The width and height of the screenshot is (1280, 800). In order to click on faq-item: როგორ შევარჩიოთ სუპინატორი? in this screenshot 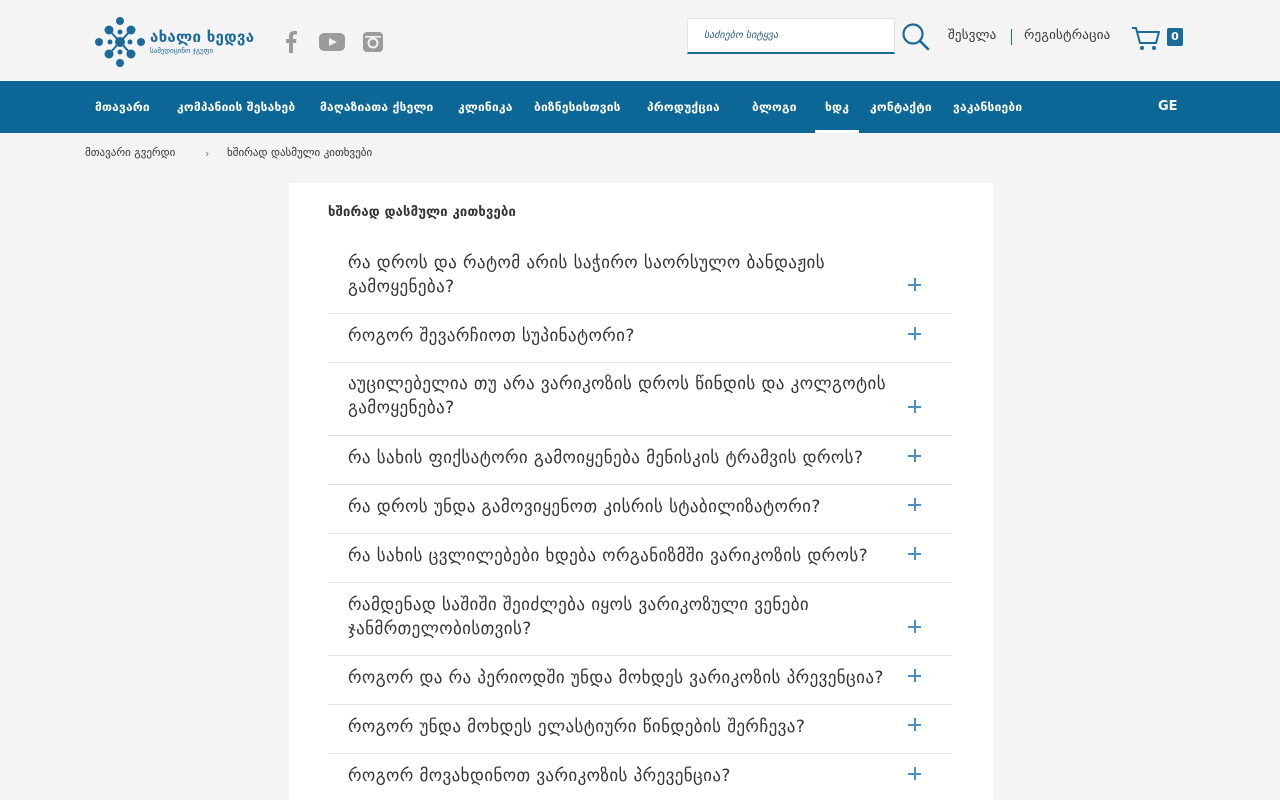, I will do `click(640, 338)`.